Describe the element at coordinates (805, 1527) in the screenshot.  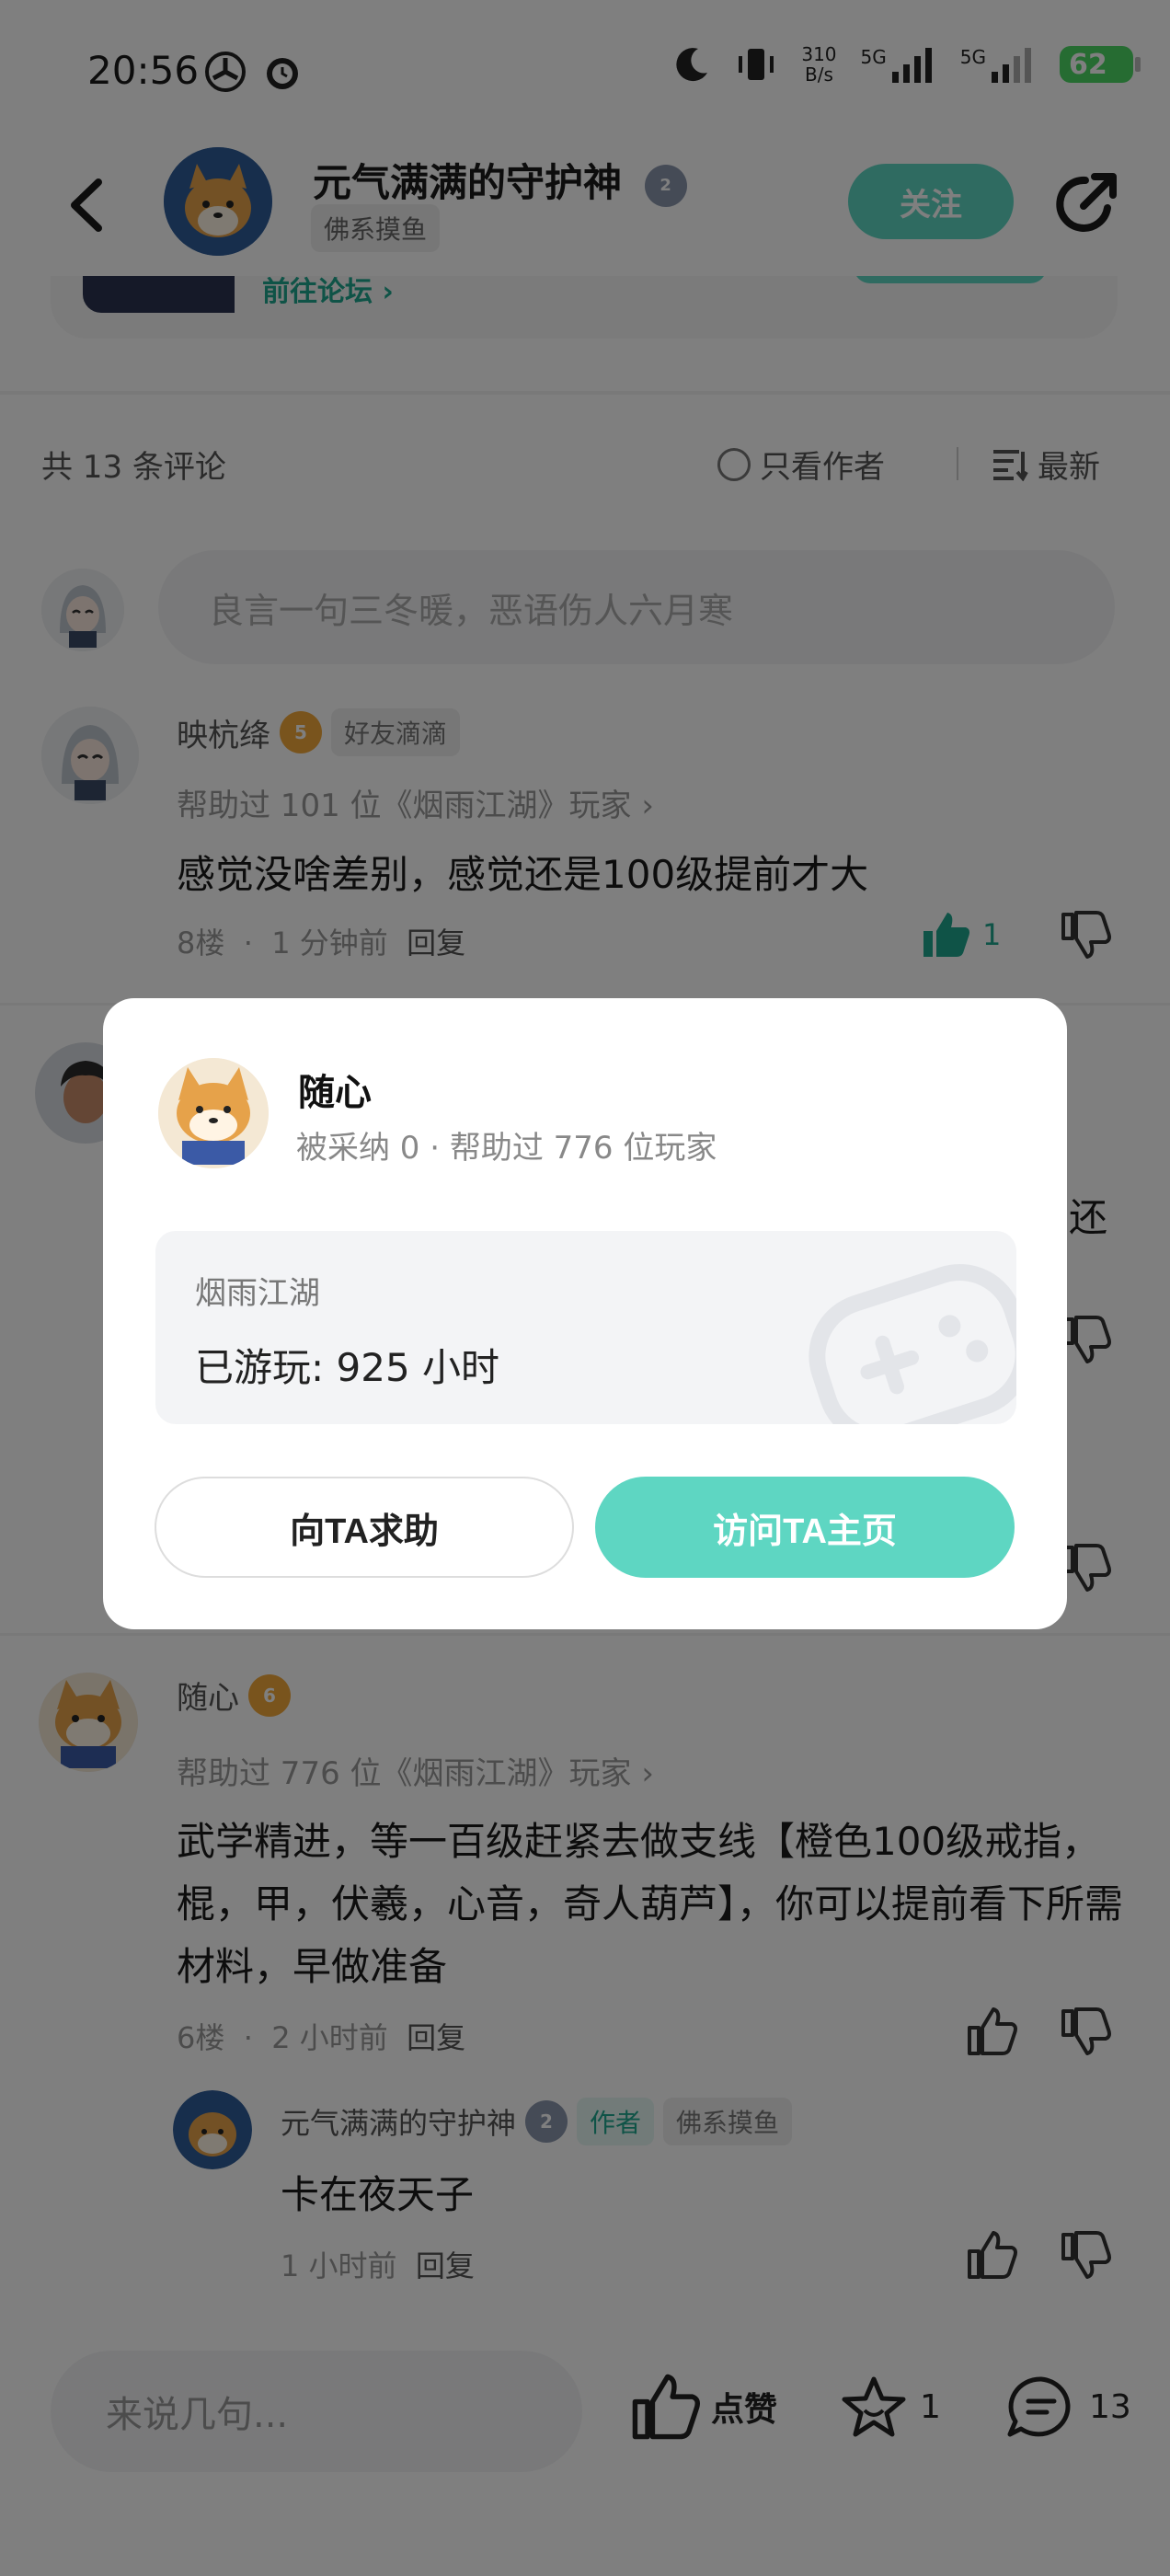
I see `visit-profile-button: 访问TA主页` at that location.